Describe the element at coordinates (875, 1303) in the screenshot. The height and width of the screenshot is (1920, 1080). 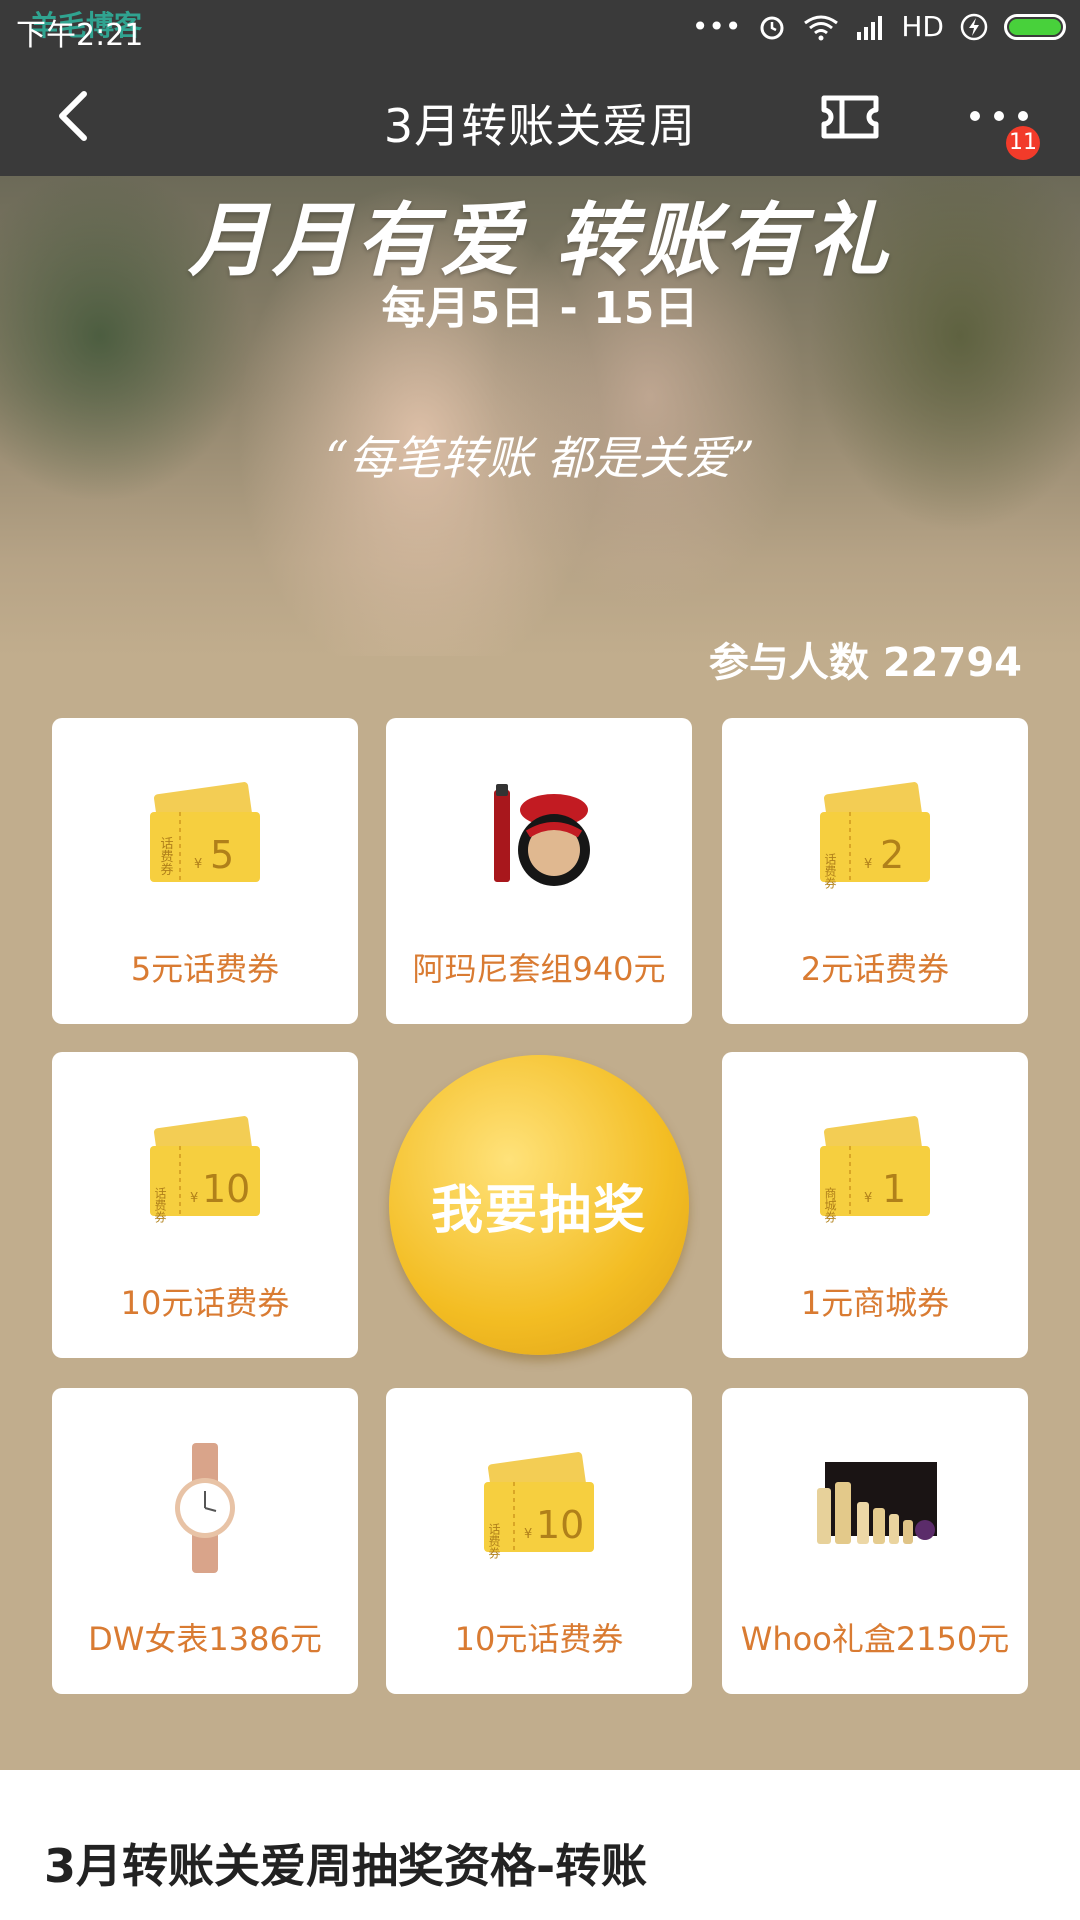
I see `prize-label: 1元商城券` at that location.